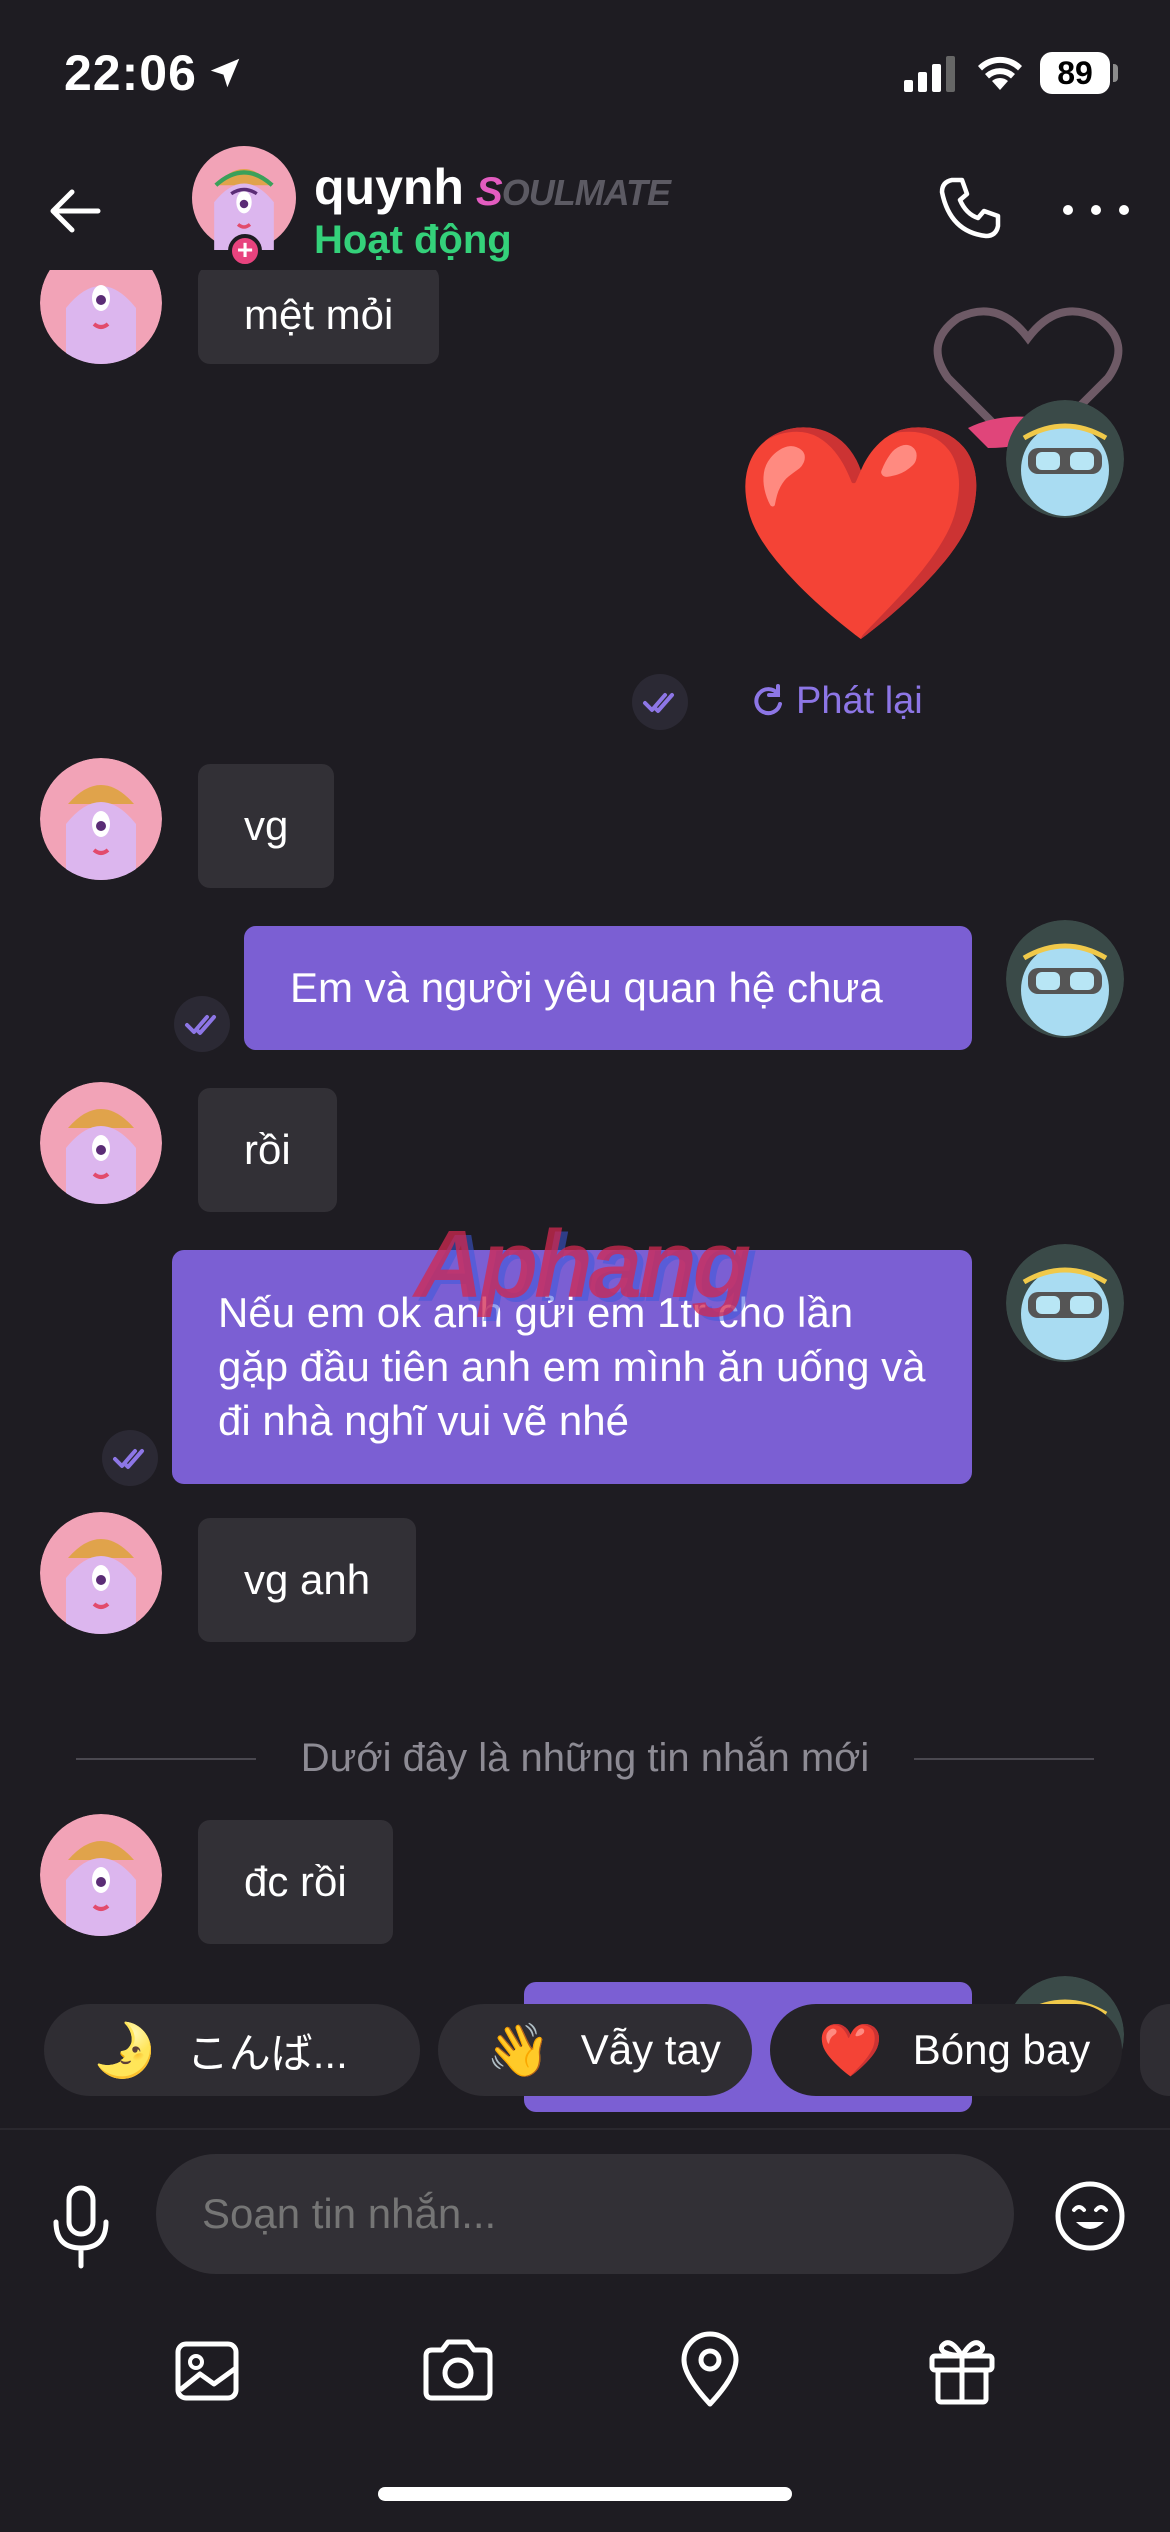 Image resolution: width=1170 pixels, height=2532 pixels. Describe the element at coordinates (595, 2050) in the screenshot. I see `quick-reply-chip: 👋 Vẫy tay` at that location.